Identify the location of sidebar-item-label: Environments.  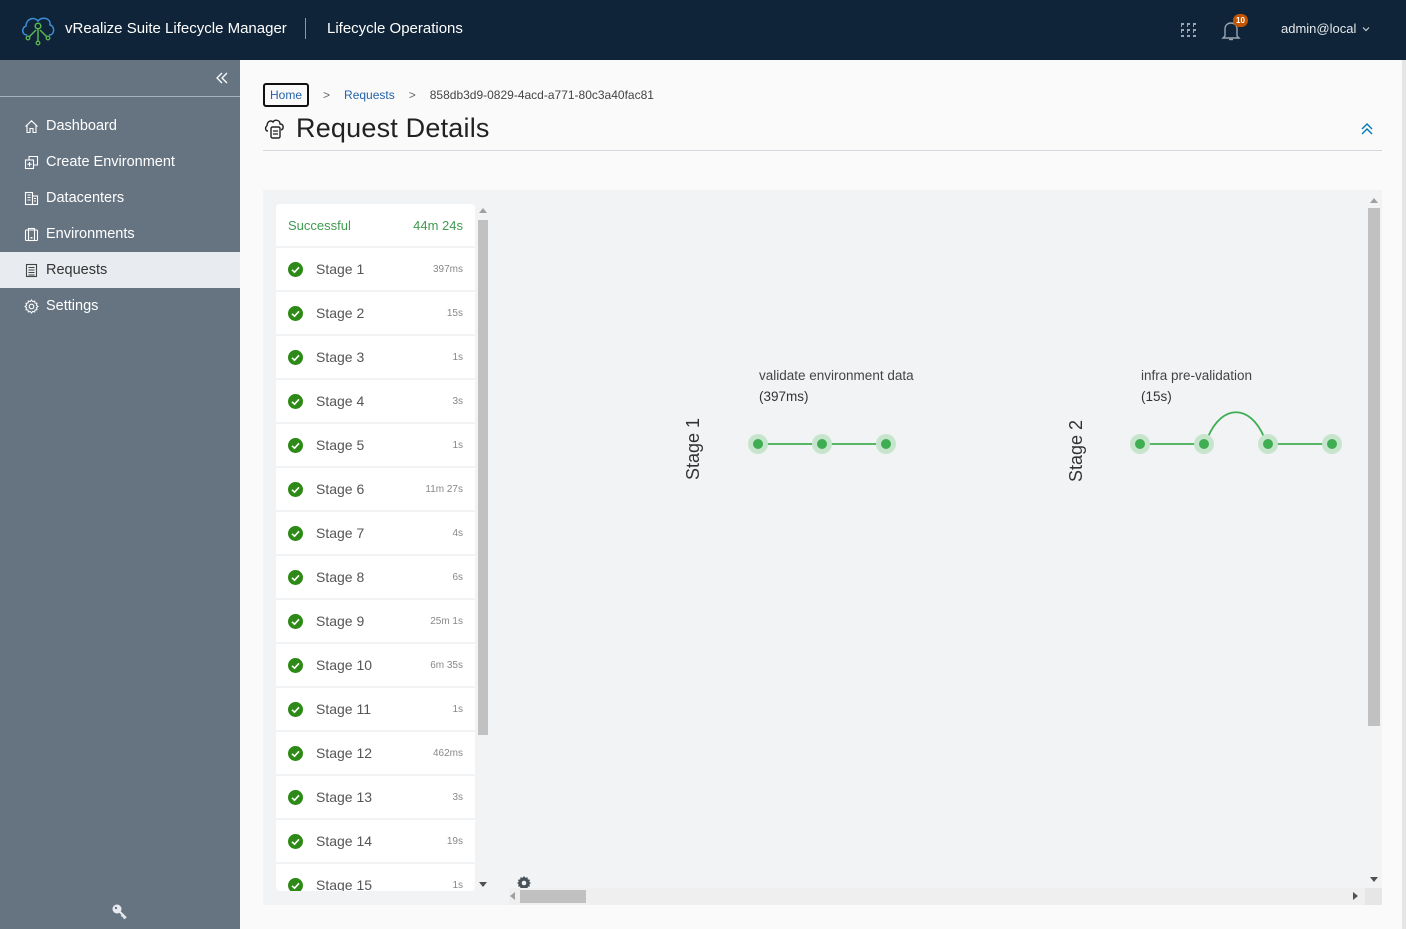
(90, 234).